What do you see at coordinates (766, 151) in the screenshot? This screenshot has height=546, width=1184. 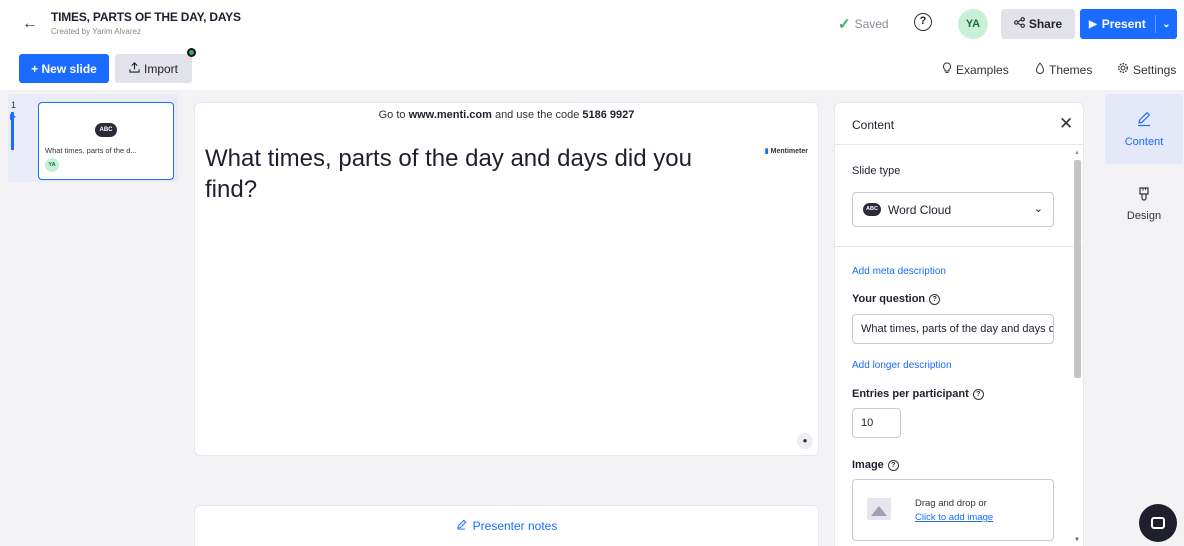 I see `bars-icon: ▮` at bounding box center [766, 151].